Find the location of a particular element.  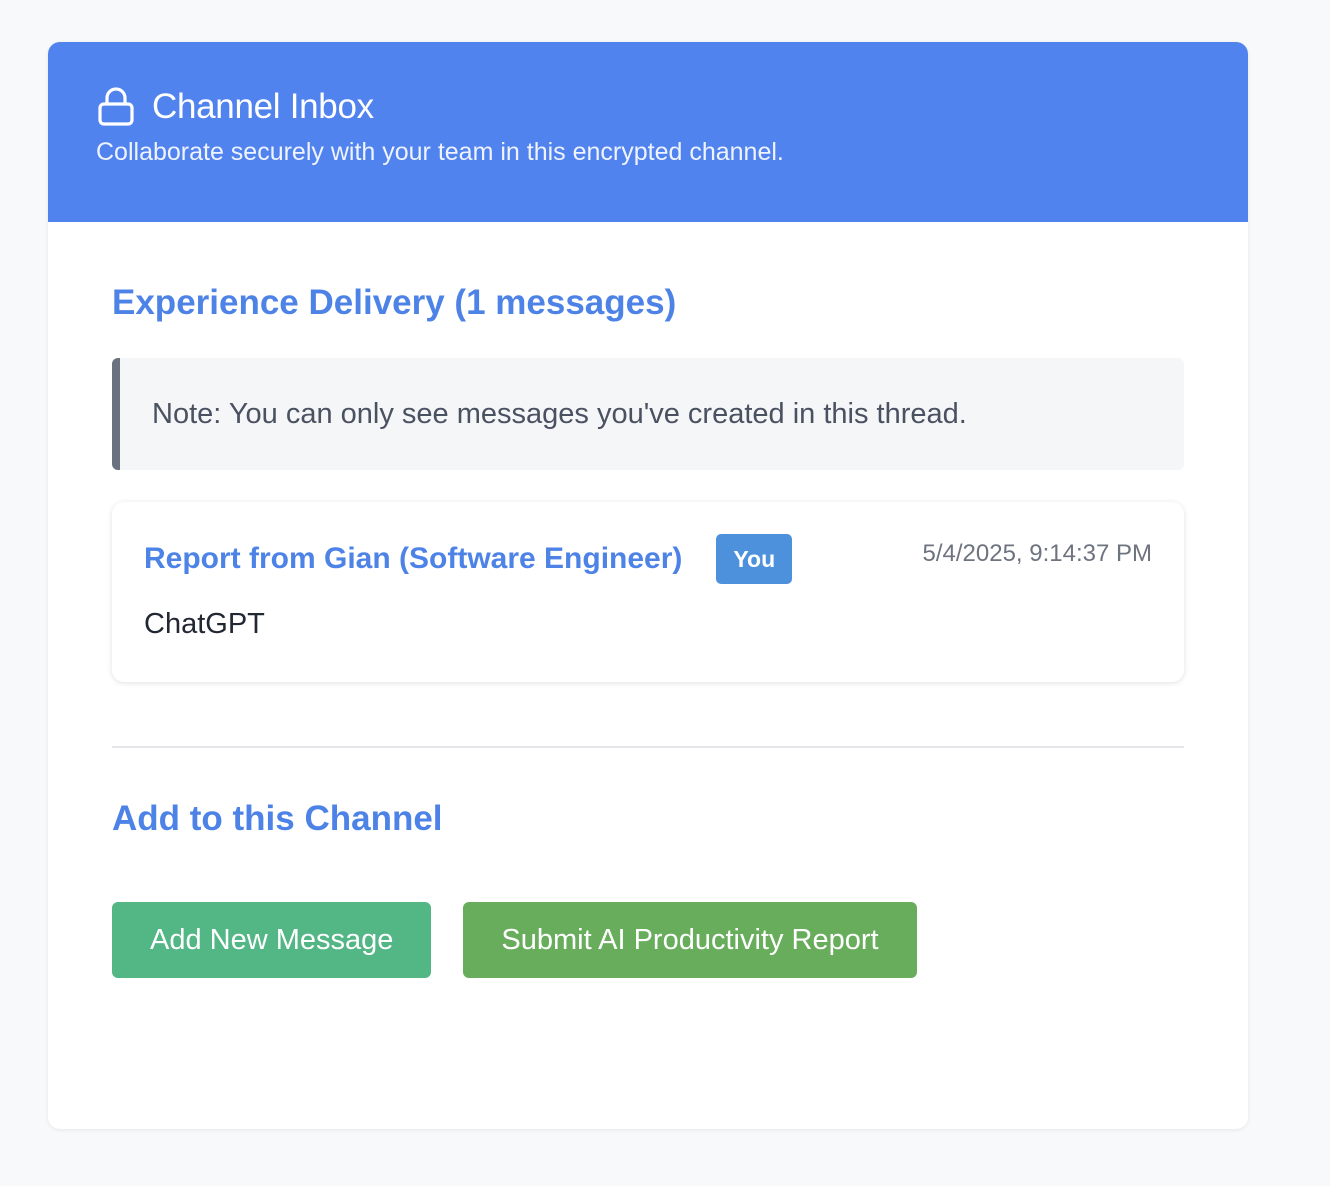

add-new-message-button: Add New Message is located at coordinates (272, 940).